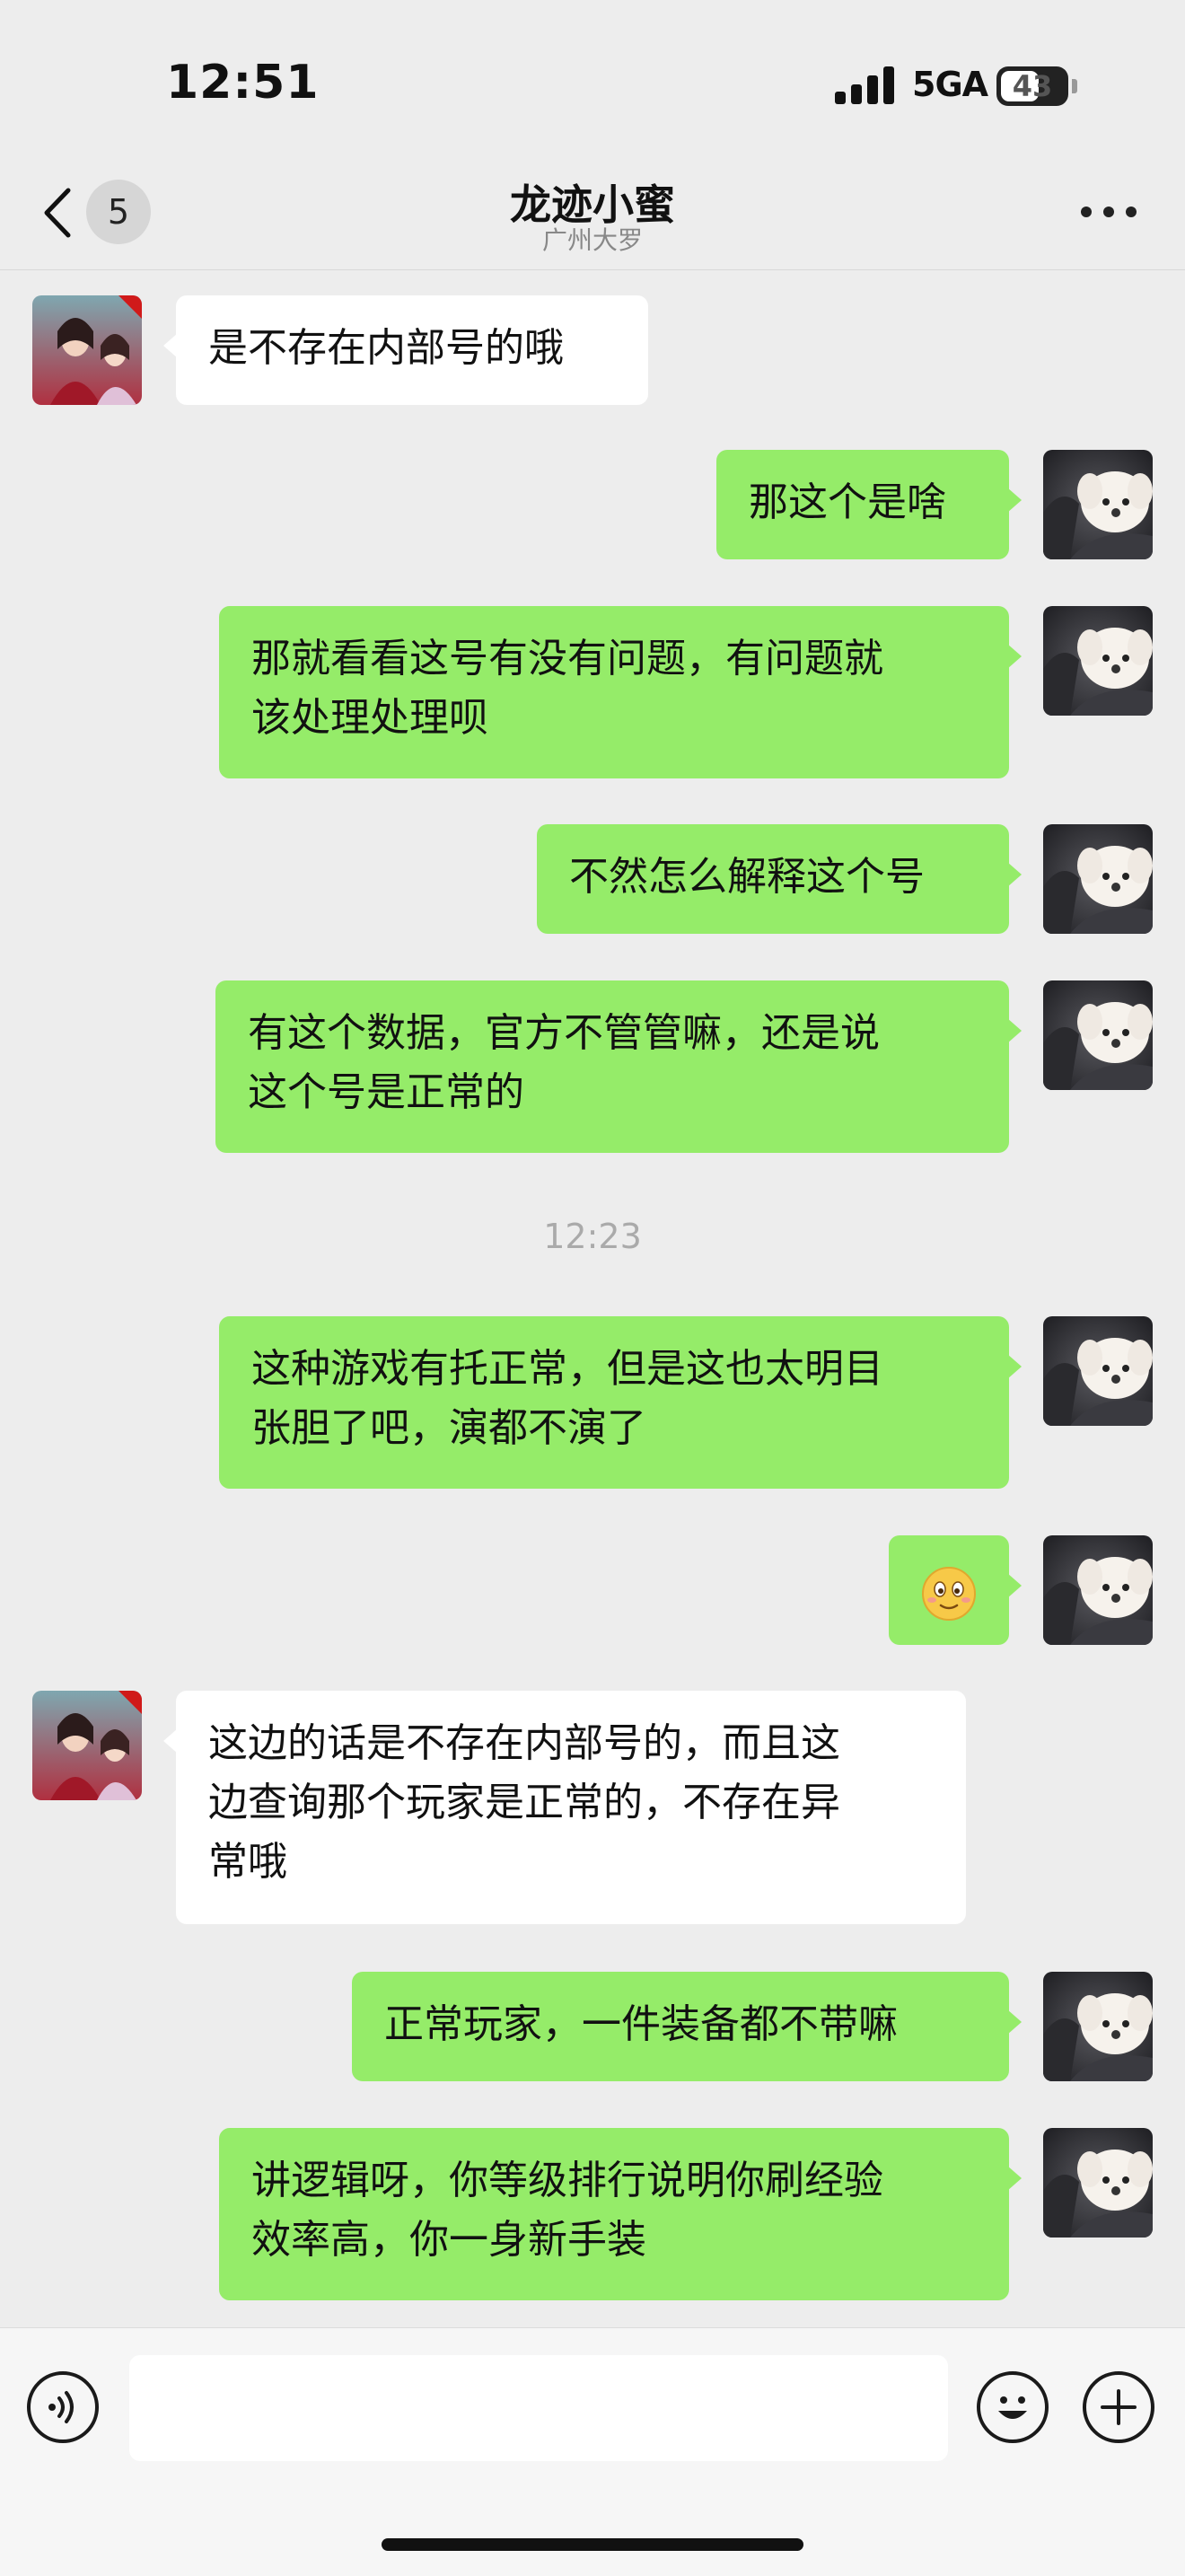 The width and height of the screenshot is (1185, 2576). I want to click on message-line: 该处理处理呗, so click(369, 718).